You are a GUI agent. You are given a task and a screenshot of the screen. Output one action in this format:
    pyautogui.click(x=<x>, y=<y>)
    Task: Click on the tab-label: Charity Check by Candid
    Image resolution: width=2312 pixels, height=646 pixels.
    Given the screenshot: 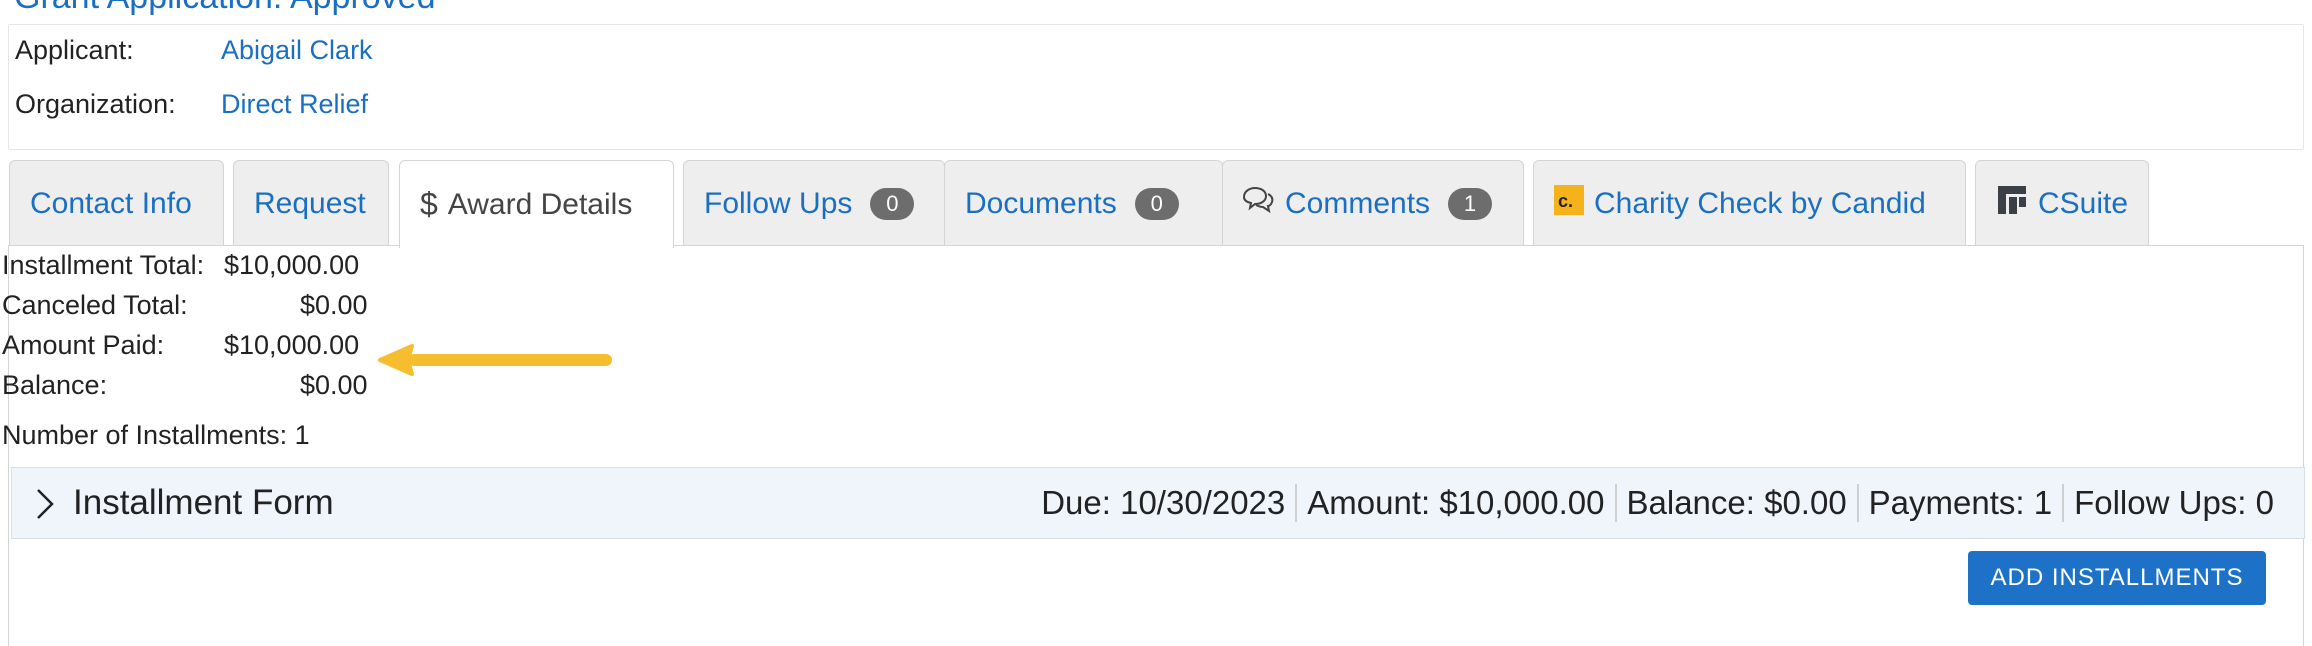 What is the action you would take?
    pyautogui.click(x=1760, y=203)
    